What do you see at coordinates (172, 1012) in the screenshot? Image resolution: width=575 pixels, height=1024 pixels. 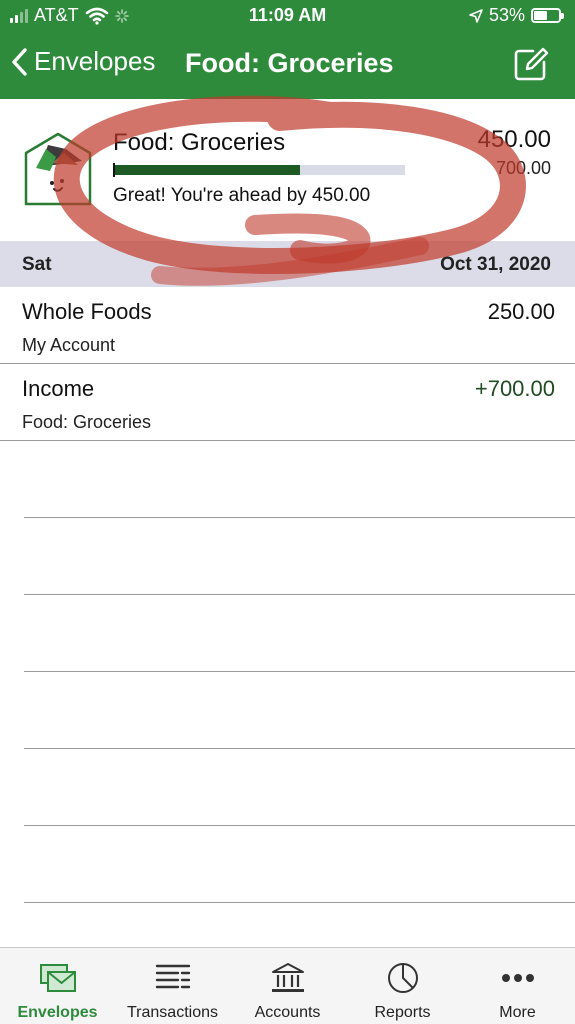 I see `tab-label: Transactions` at bounding box center [172, 1012].